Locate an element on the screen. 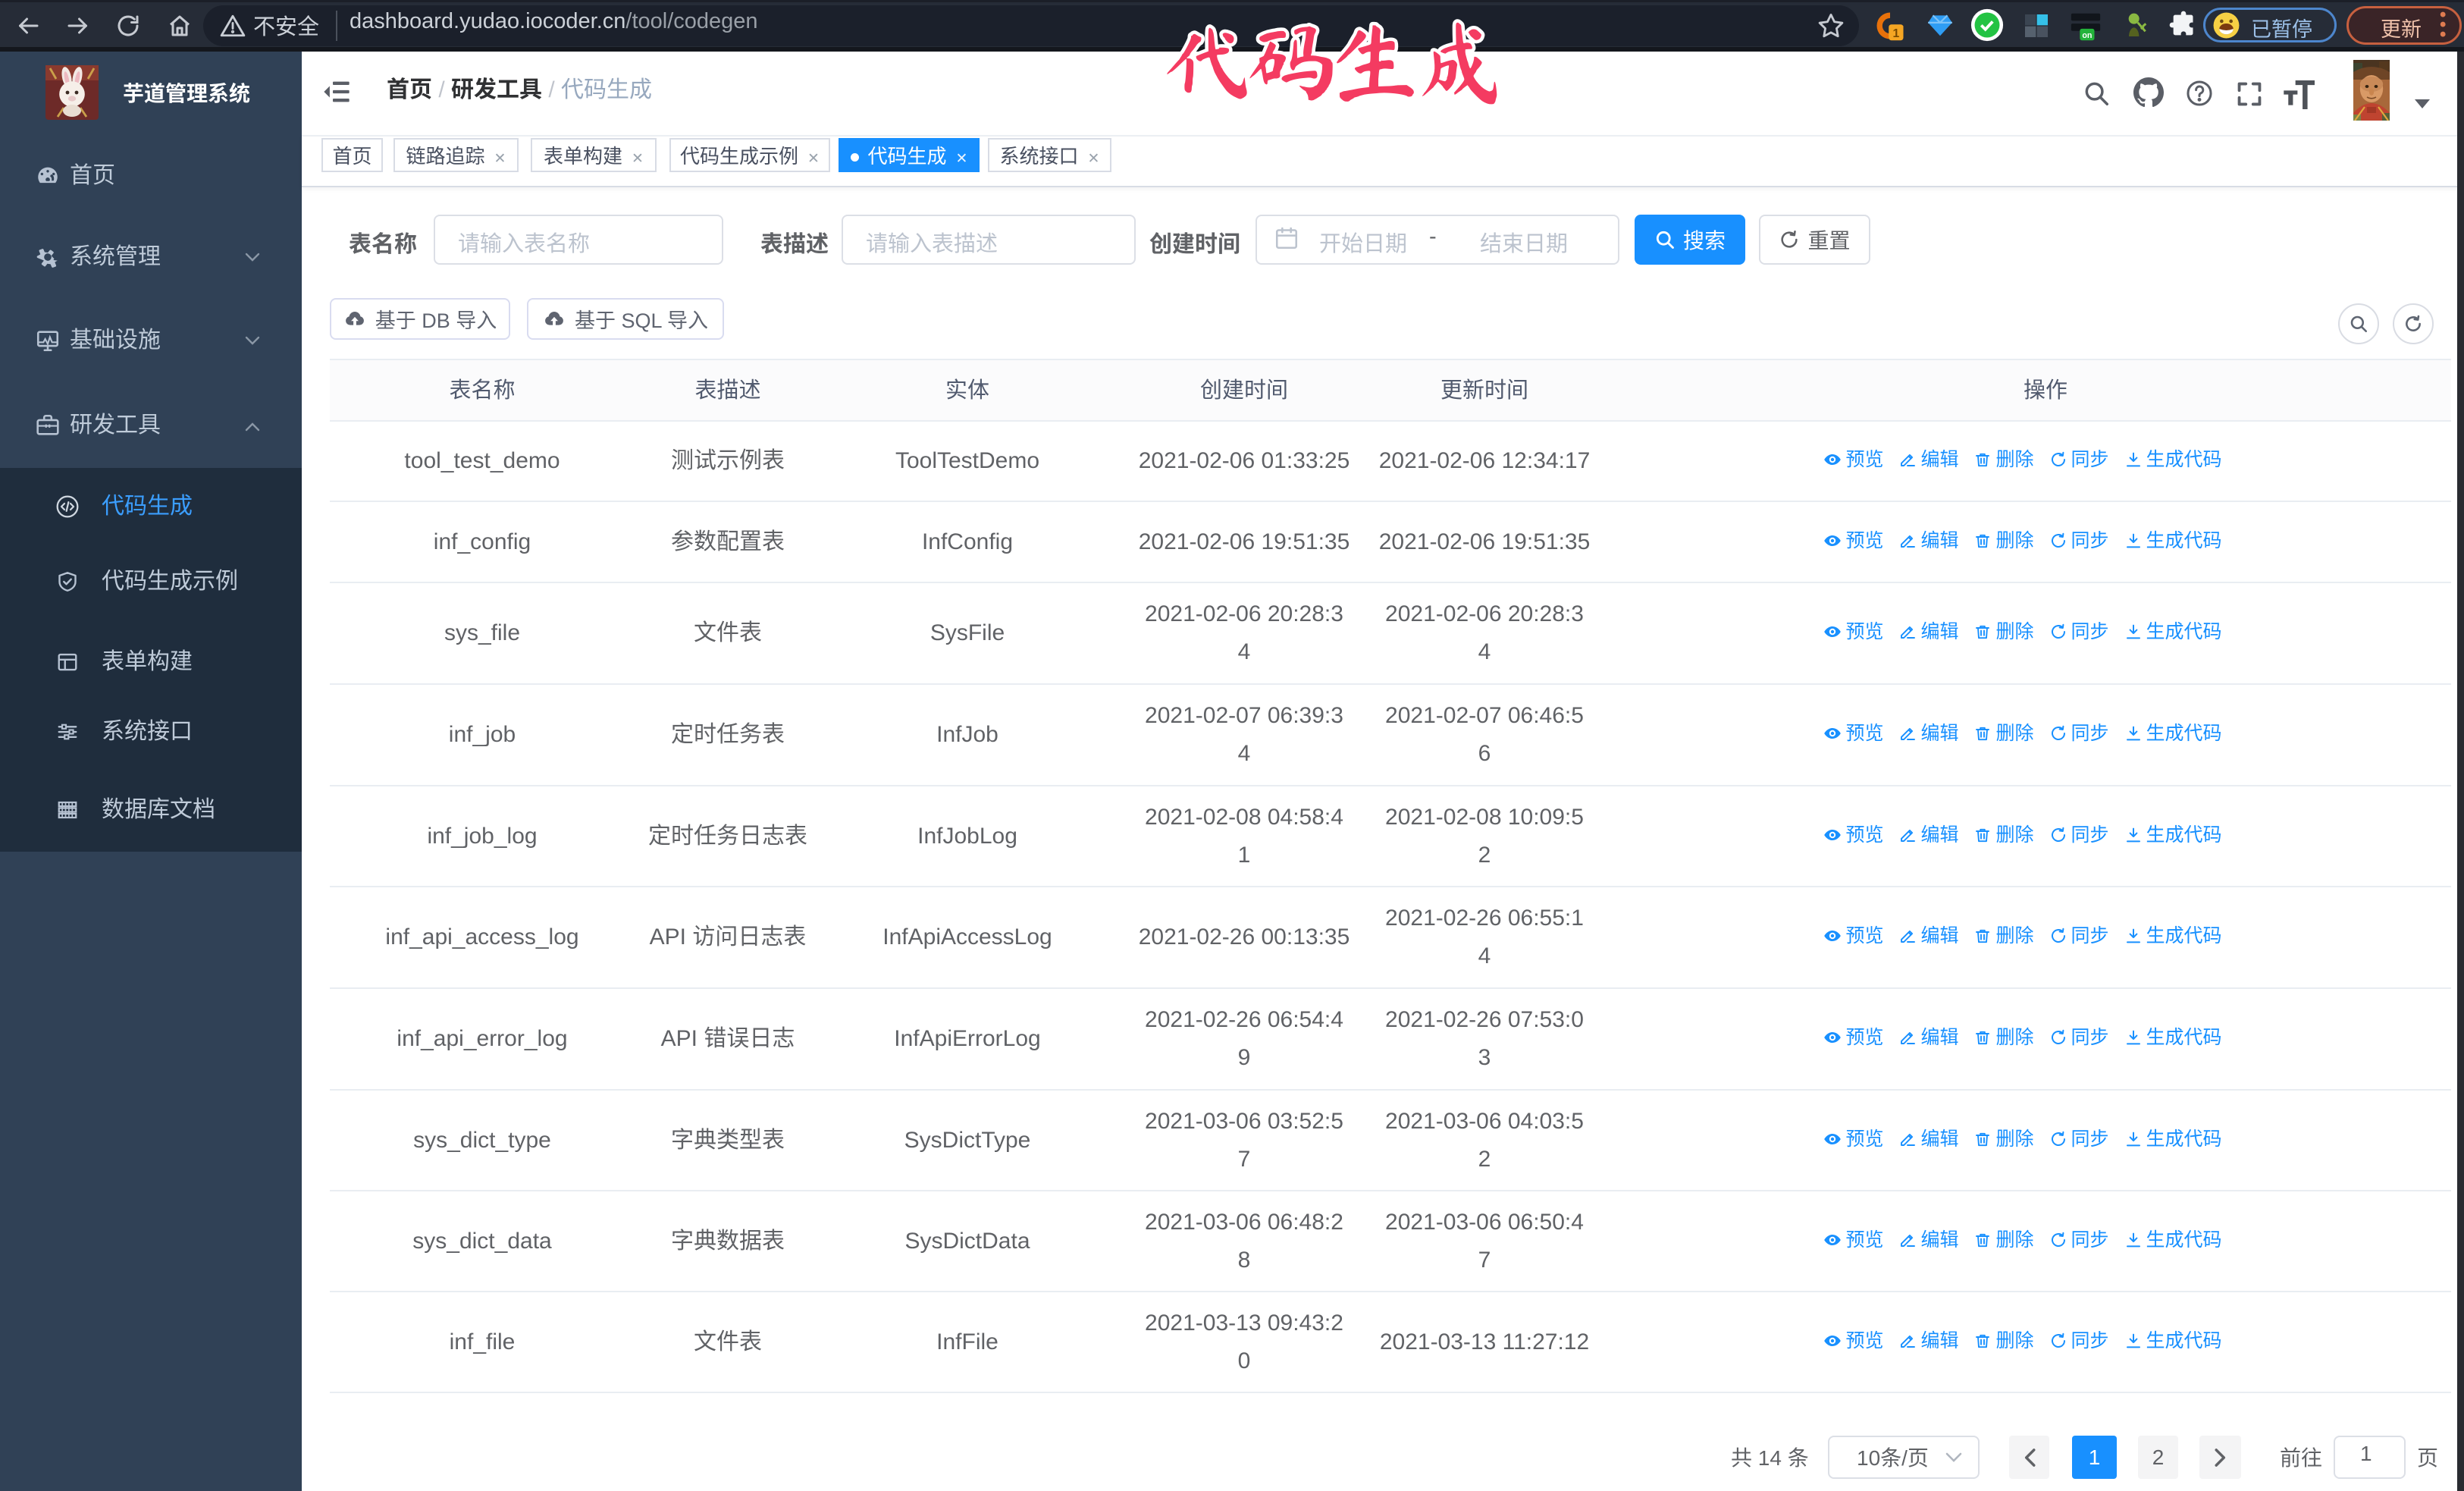 This screenshot has width=2464, height=1491. svg-text: 代码生成 is located at coordinates (1330, 61).